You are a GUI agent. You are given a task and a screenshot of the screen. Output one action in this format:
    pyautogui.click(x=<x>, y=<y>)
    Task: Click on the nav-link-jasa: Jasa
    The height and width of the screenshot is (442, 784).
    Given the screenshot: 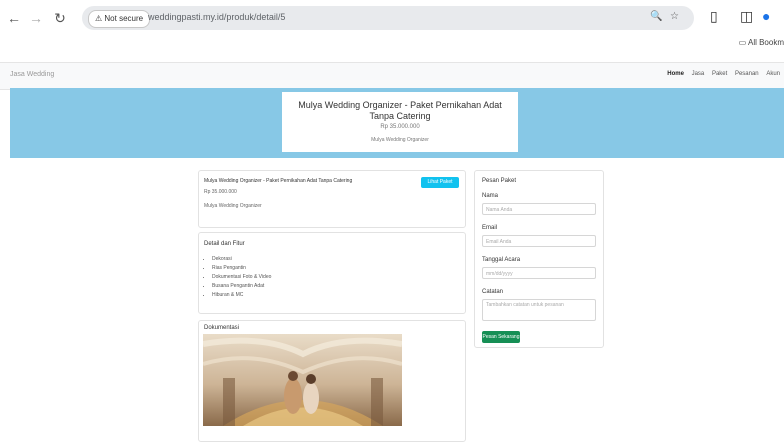 What is the action you would take?
    pyautogui.click(x=698, y=74)
    